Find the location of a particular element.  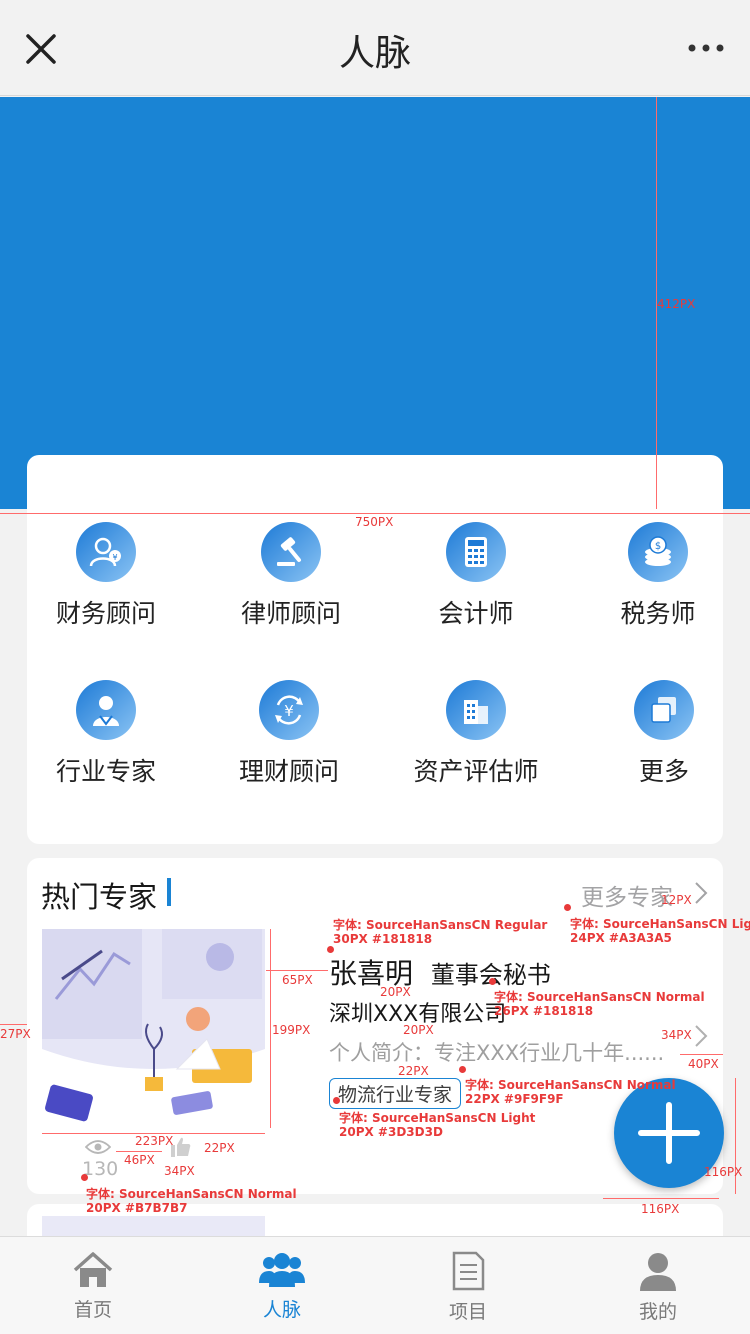

category-label: 资产评估师 is located at coordinates (476, 771).